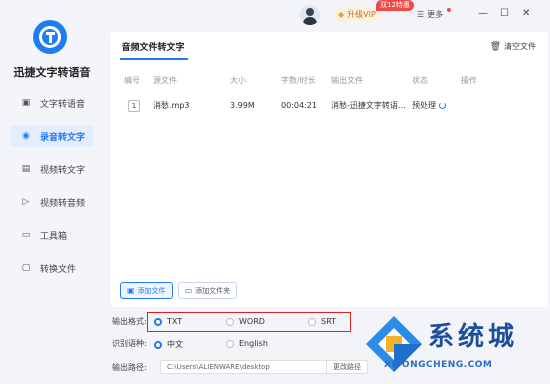 Image resolution: width=550 pixels, height=384 pixels. I want to click on avatar, so click(310, 15).